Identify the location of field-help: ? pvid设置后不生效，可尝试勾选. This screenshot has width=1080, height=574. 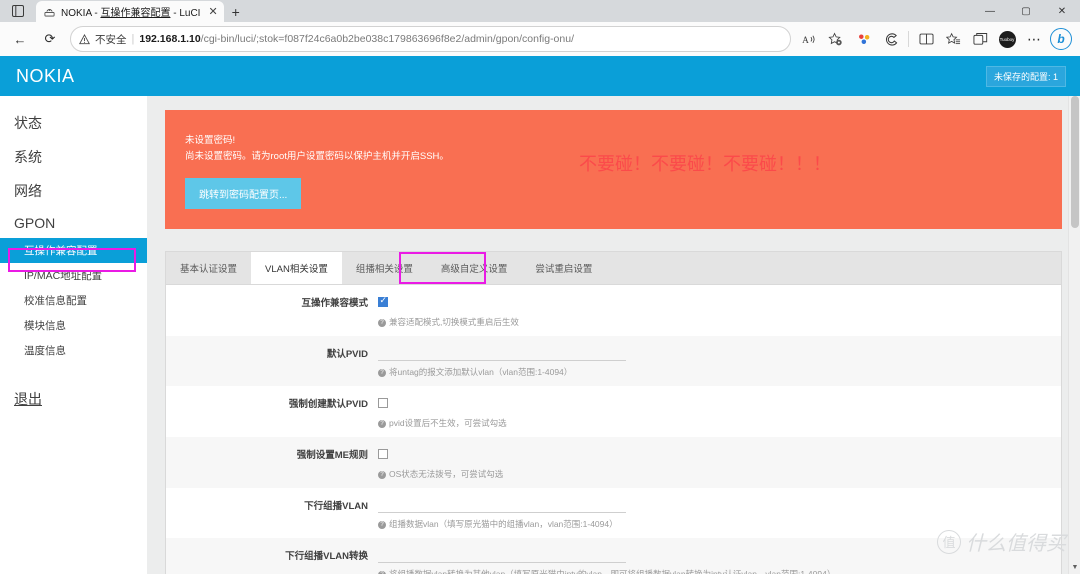
(709, 423).